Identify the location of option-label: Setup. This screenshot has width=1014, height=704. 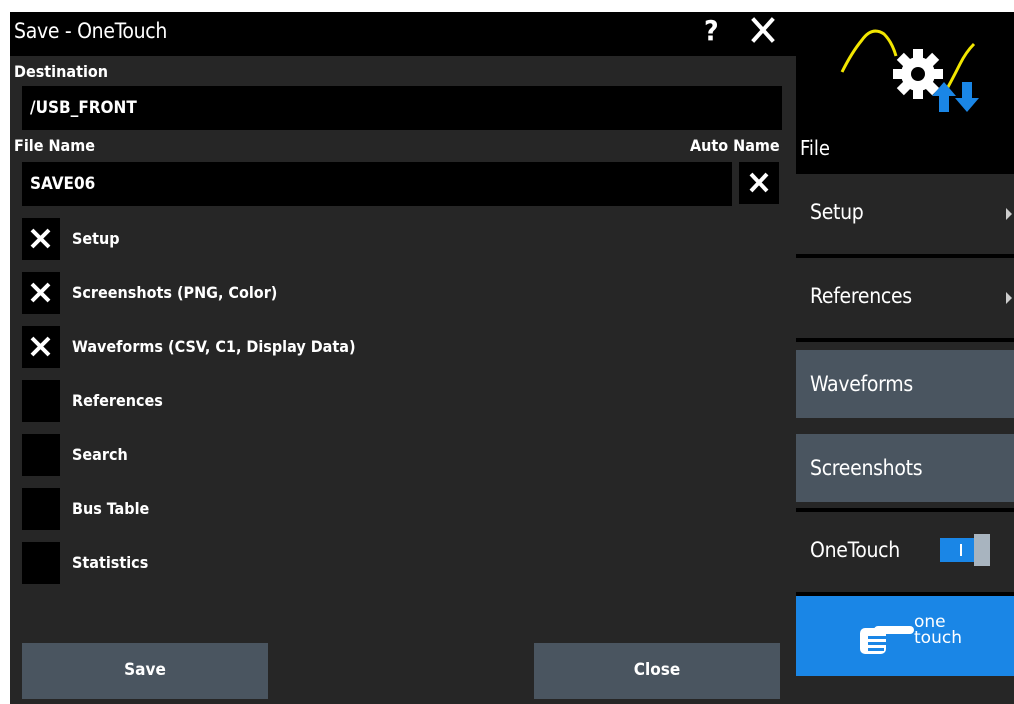
(96, 238).